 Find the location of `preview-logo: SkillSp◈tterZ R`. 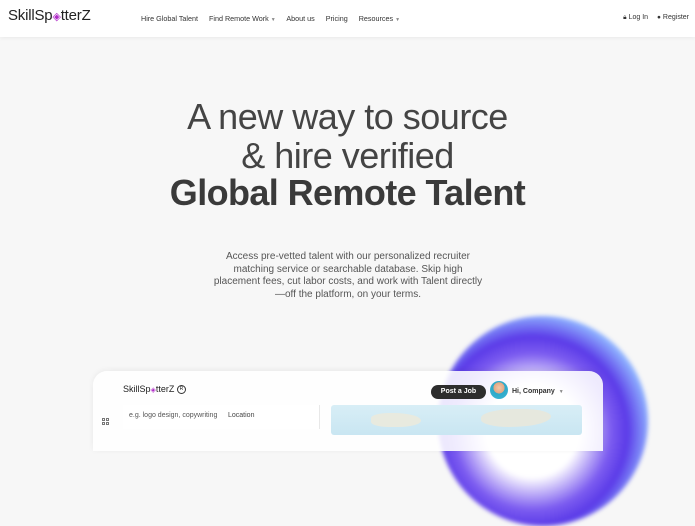

preview-logo: SkillSp◈tterZ R is located at coordinates (154, 389).